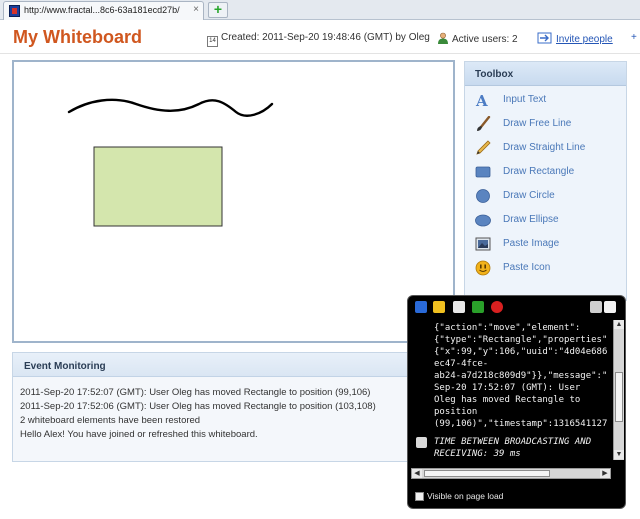 This screenshot has width=640, height=519. I want to click on image-icon, so click(483, 244).